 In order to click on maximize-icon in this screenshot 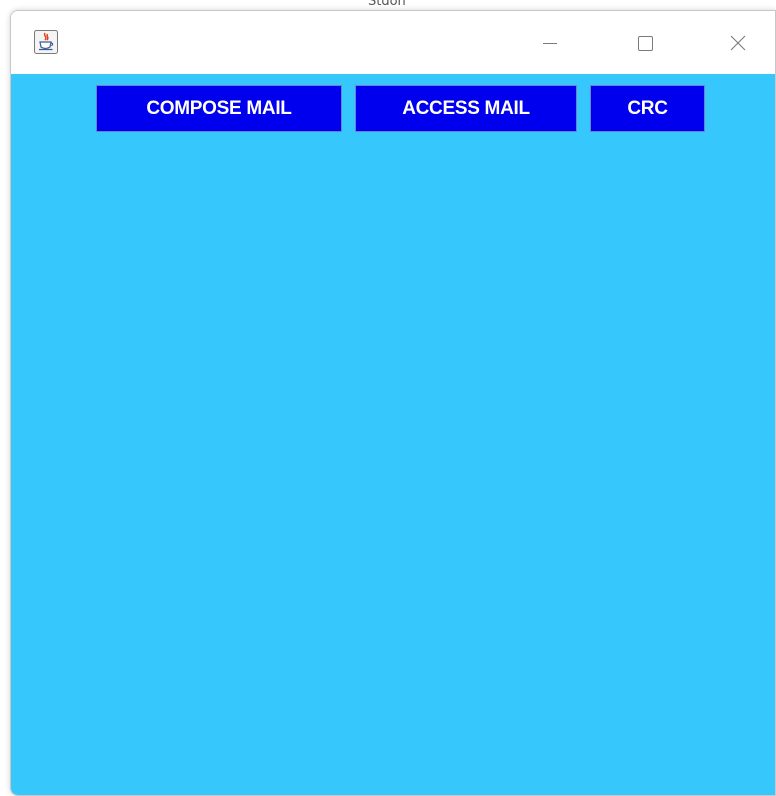, I will do `click(645, 43)`.